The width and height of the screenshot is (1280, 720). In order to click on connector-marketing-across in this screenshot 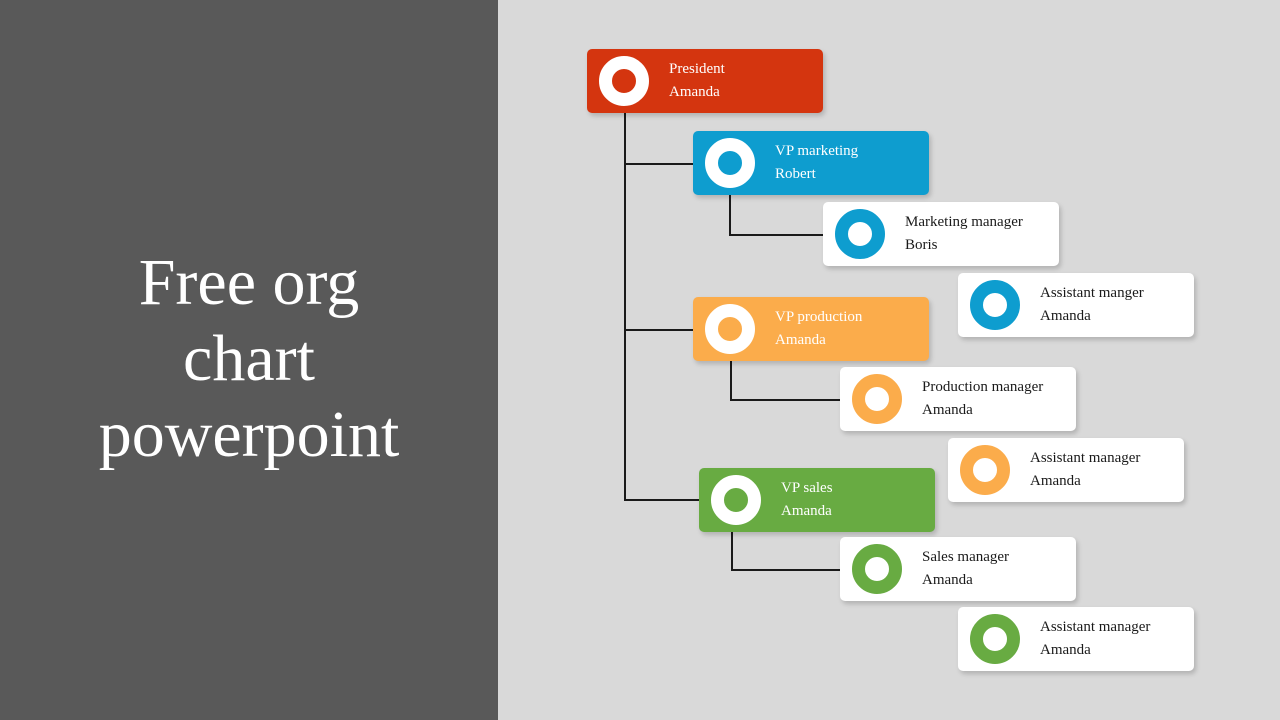, I will do `click(776, 235)`.